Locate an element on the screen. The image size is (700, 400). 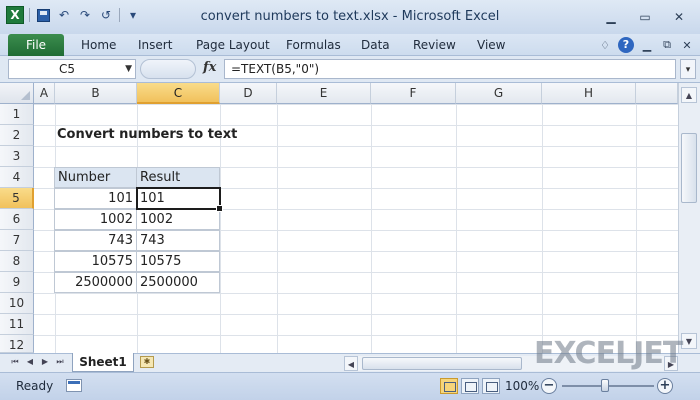
tab-view: View is located at coordinates (491, 45).